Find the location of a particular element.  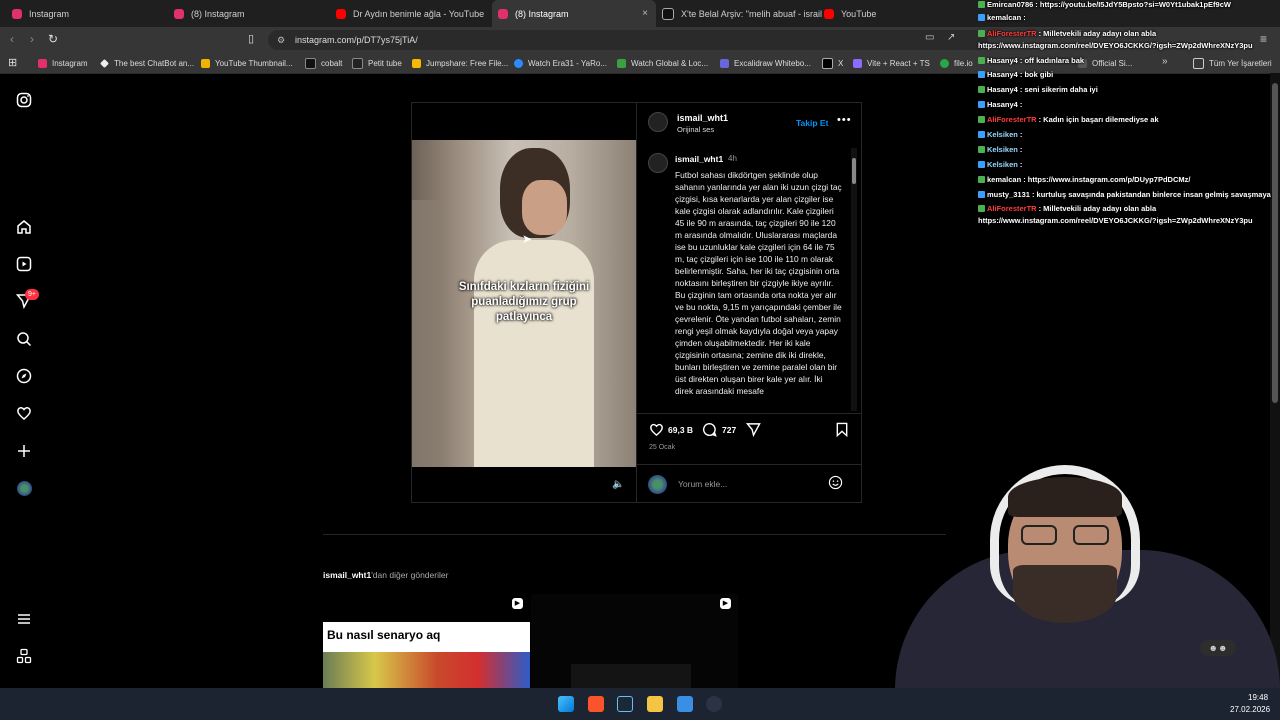

more-options-icon: ••• is located at coordinates (844, 120).